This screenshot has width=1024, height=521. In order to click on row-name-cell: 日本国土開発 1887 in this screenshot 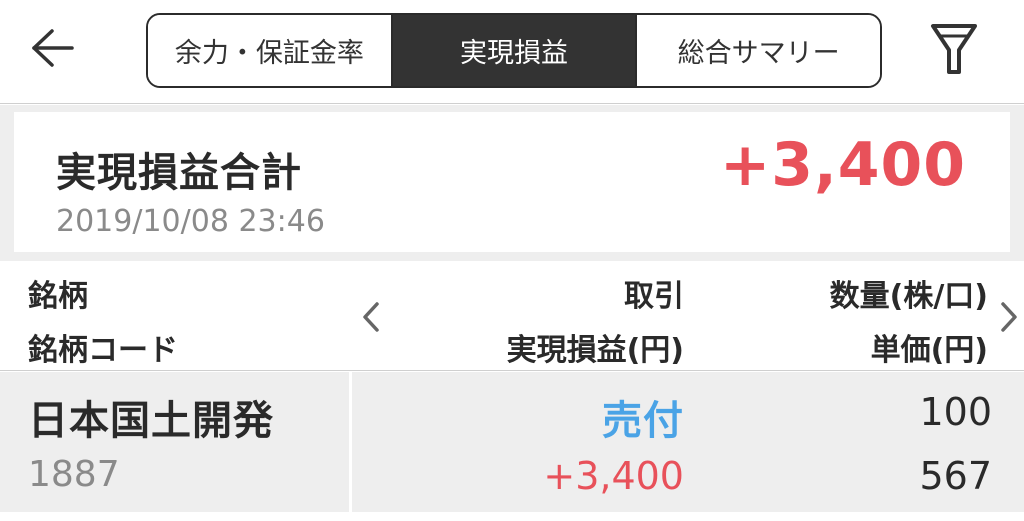, I will do `click(176, 442)`.